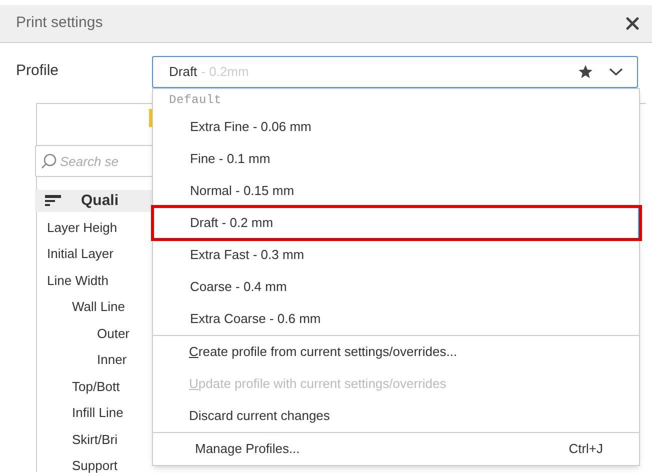 The width and height of the screenshot is (652, 473). What do you see at coordinates (183, 71) in the screenshot?
I see `profile-value: Draft` at bounding box center [183, 71].